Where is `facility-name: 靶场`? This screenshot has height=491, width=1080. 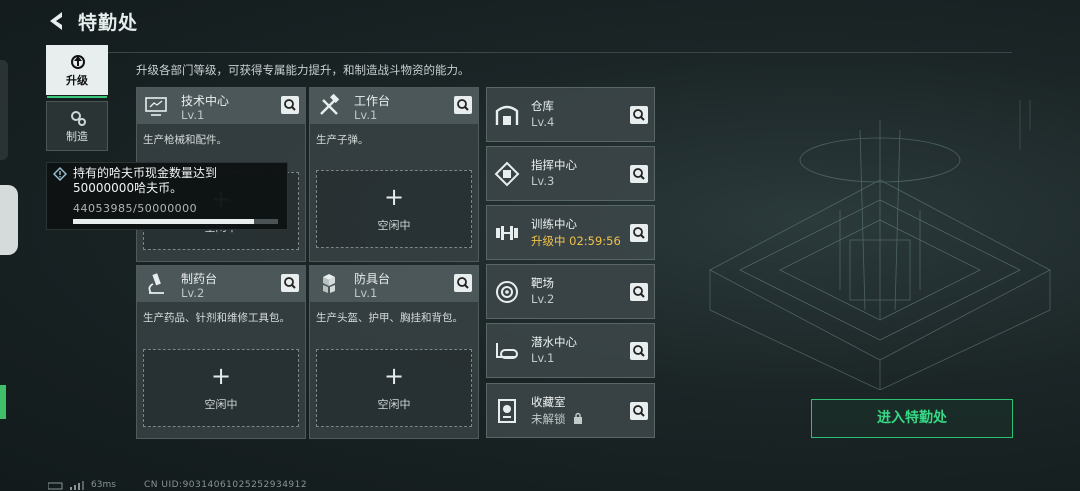 facility-name: 靶场 is located at coordinates (542, 283).